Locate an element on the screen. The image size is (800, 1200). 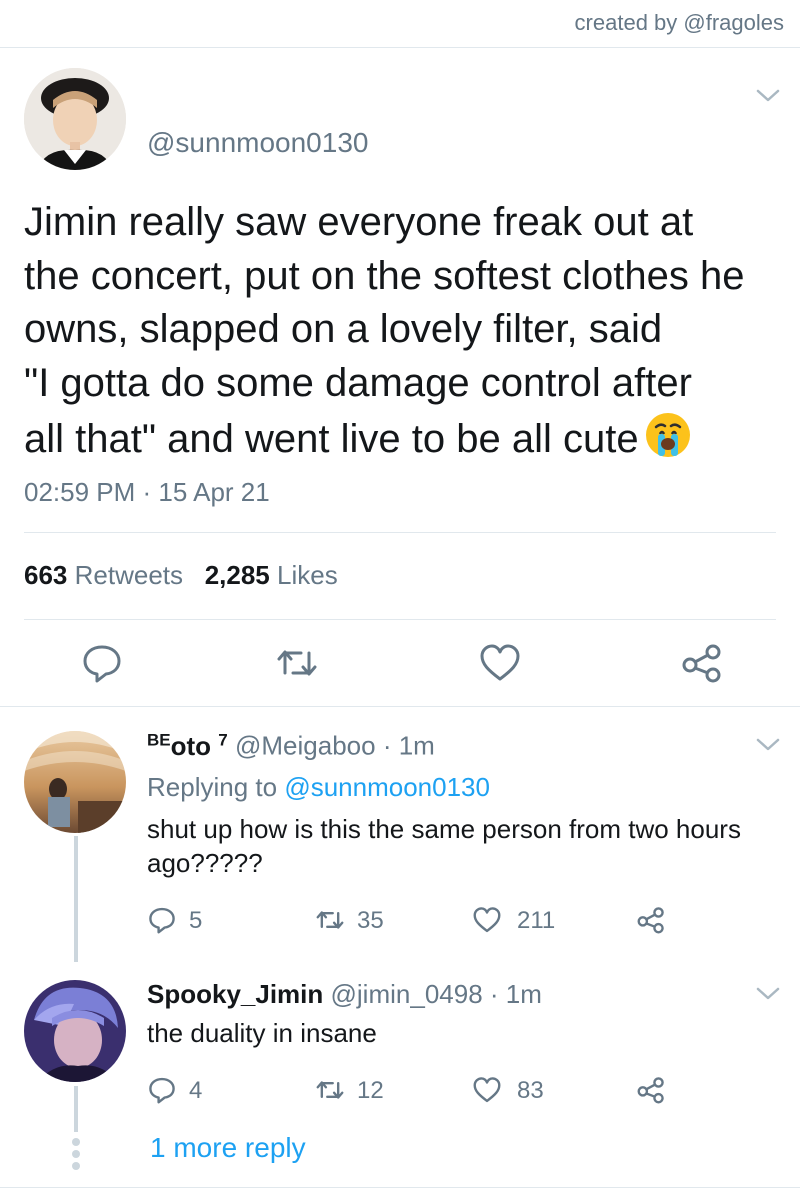
reply-1-chevron-down-icon is located at coordinates (768, 745).